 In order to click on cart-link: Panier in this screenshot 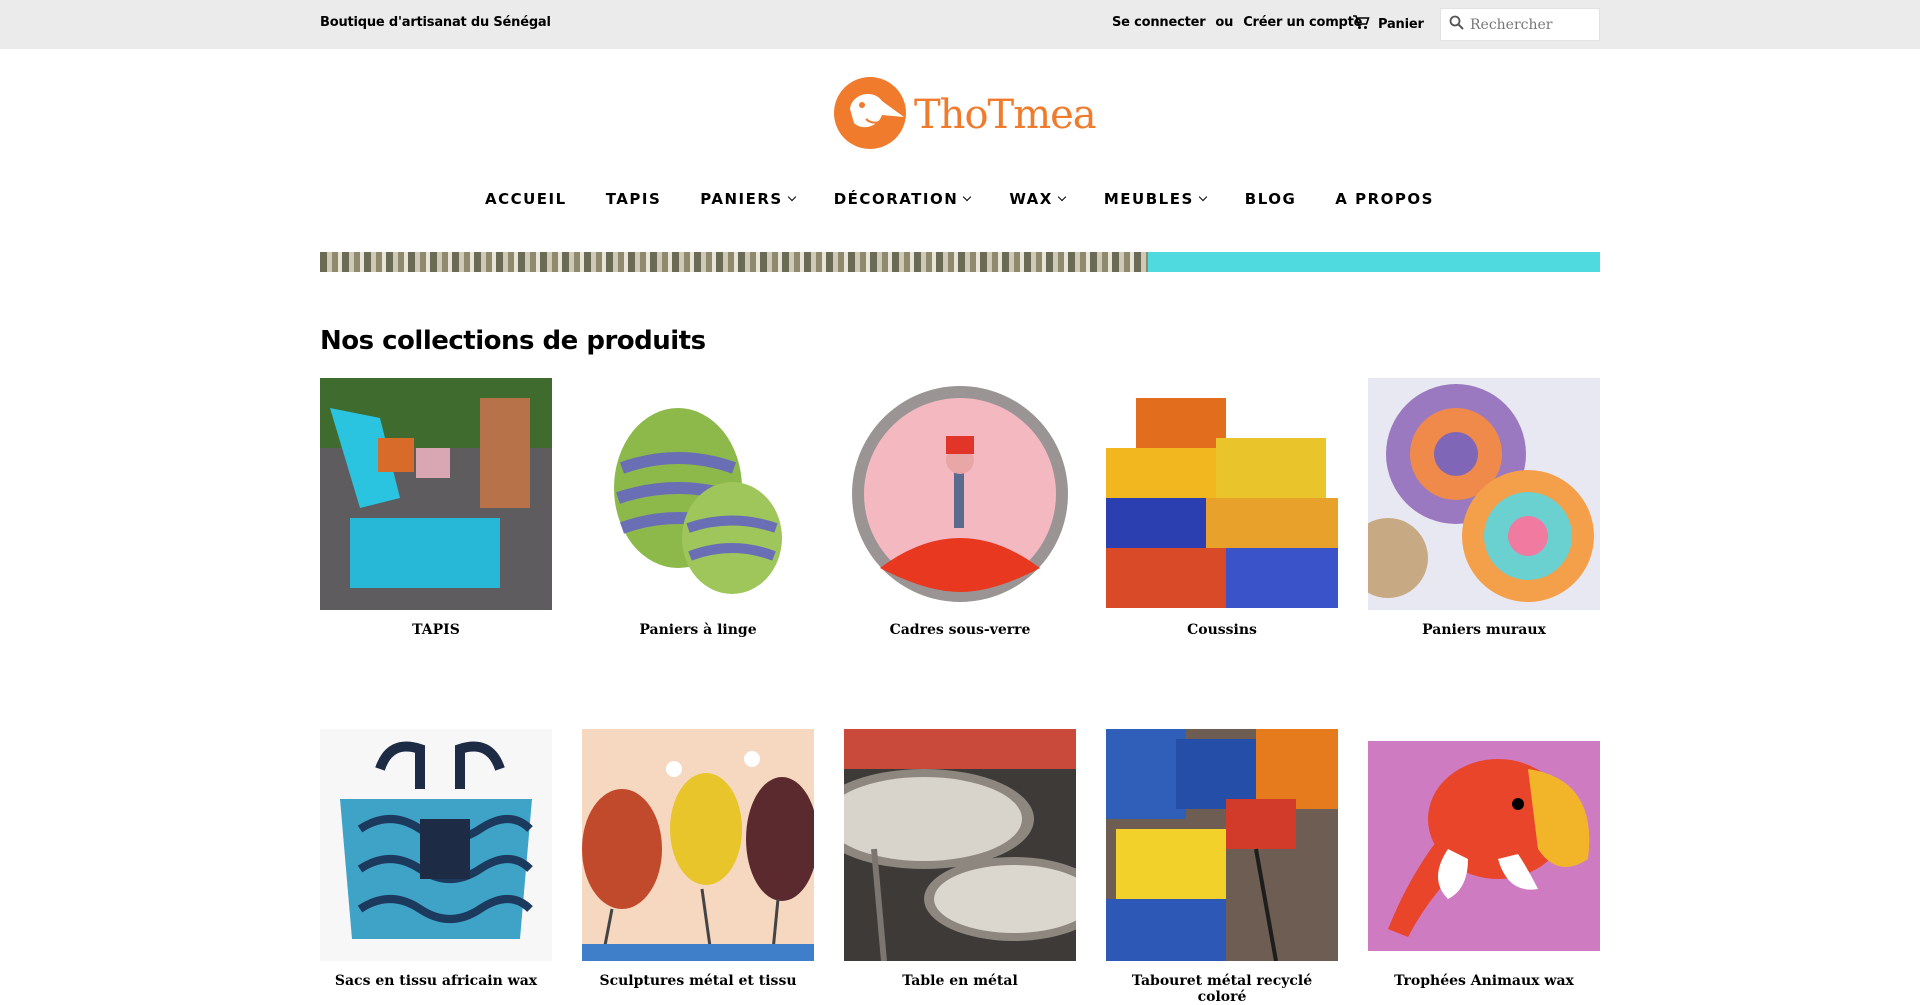, I will do `click(1388, 24)`.